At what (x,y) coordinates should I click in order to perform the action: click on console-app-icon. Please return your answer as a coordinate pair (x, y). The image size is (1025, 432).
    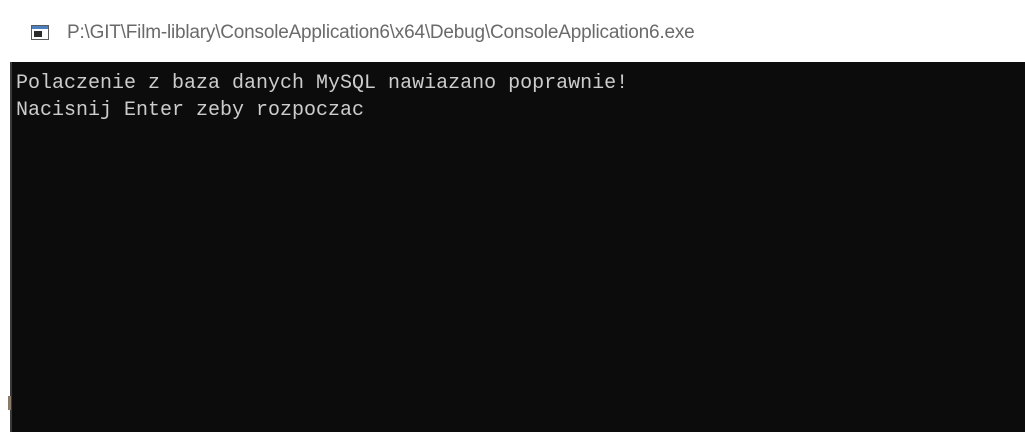
    Looking at the image, I should click on (40, 32).